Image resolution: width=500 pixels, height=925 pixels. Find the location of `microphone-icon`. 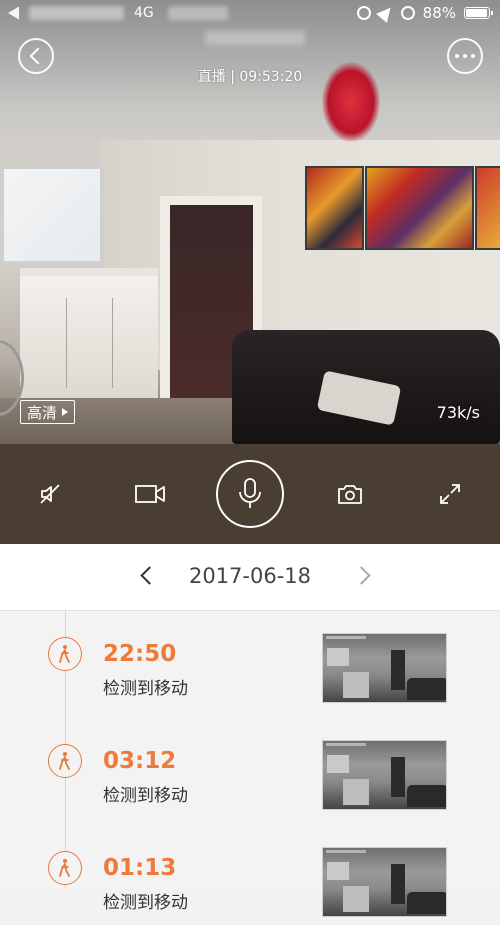

microphone-icon is located at coordinates (250, 493).